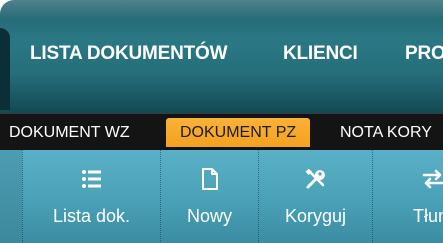 The image size is (443, 243). What do you see at coordinates (408, 196) in the screenshot?
I see `tlumacz-button: Tłum` at bounding box center [408, 196].